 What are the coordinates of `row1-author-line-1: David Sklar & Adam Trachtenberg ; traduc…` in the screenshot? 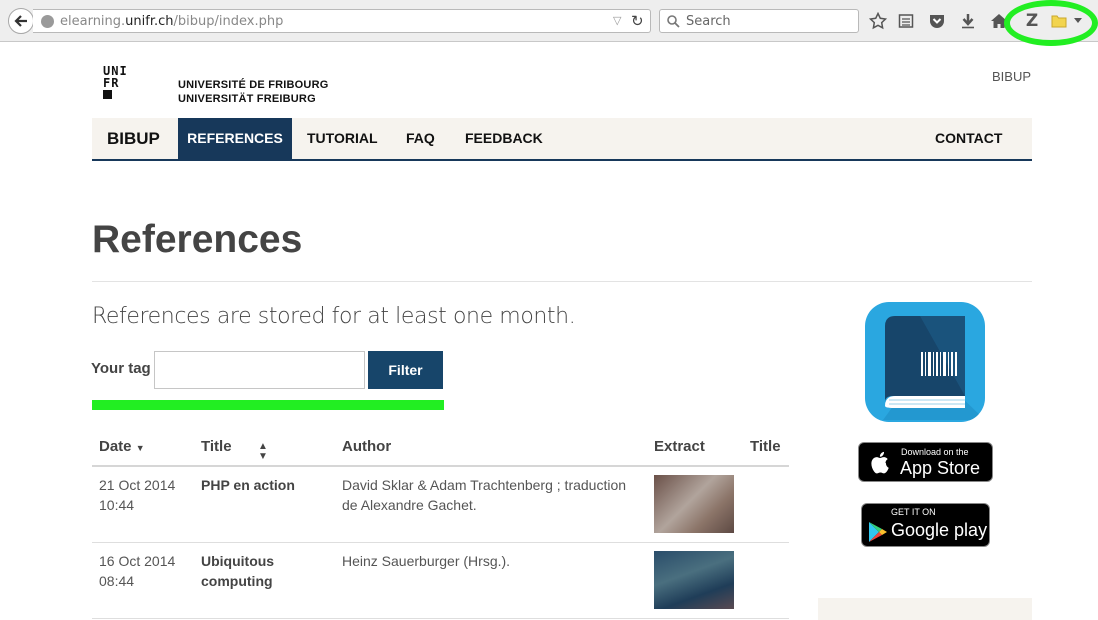 It's located at (484, 485).